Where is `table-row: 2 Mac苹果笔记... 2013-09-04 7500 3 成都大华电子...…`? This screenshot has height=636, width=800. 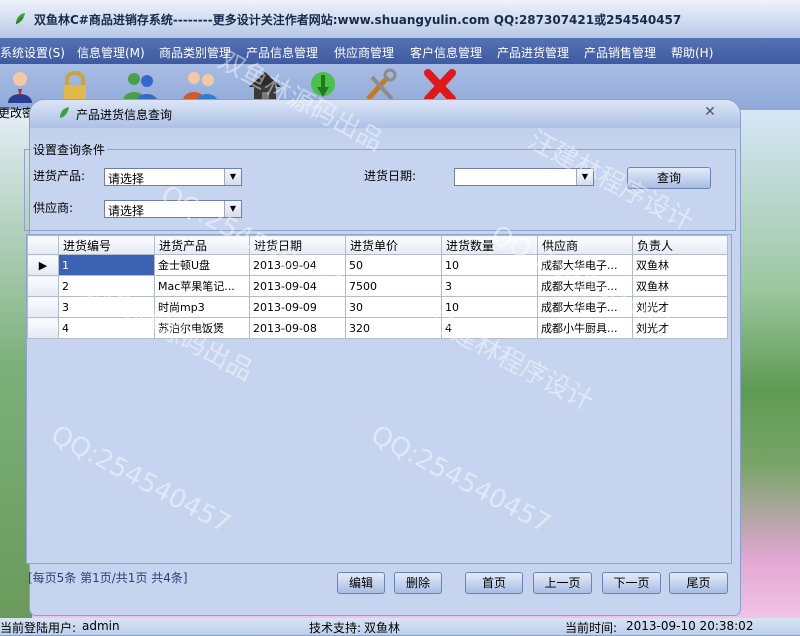
table-row: 2 Mac苹果笔记... 2013-09-04 7500 3 成都大华电子...… is located at coordinates (377, 286).